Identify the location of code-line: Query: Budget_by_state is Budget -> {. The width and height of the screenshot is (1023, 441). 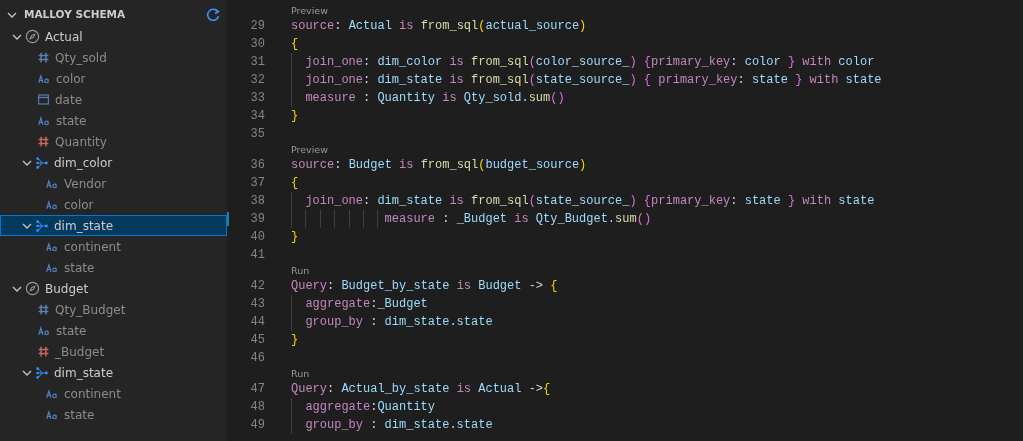
(424, 286).